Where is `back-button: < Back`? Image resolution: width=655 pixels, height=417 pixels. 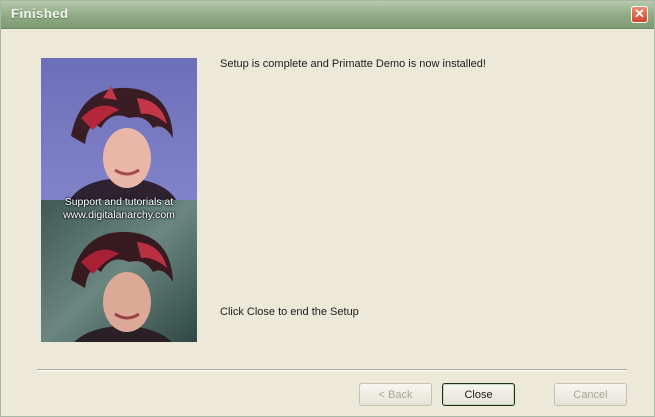
back-button: < Back is located at coordinates (395, 394).